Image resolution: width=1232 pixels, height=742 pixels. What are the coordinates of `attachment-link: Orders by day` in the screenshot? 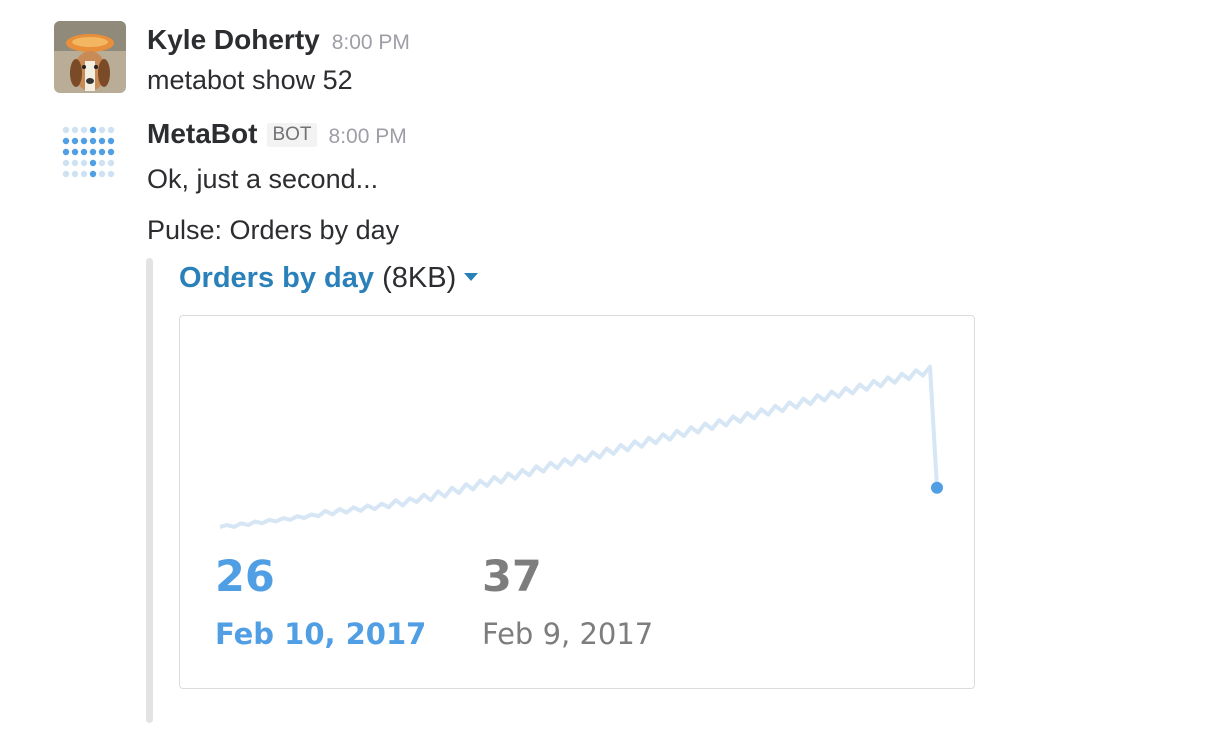 It's located at (276, 278).